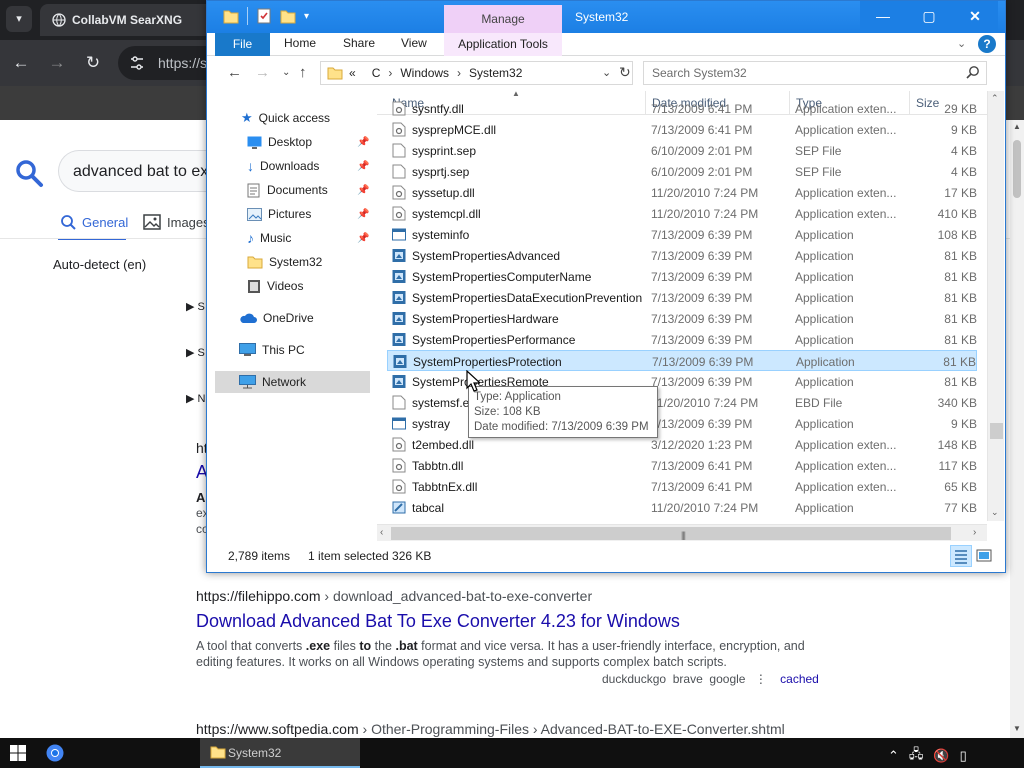 Image resolution: width=1024 pixels, height=768 pixels. Describe the element at coordinates (300, 43) in the screenshot. I see `tab-home: Home` at that location.